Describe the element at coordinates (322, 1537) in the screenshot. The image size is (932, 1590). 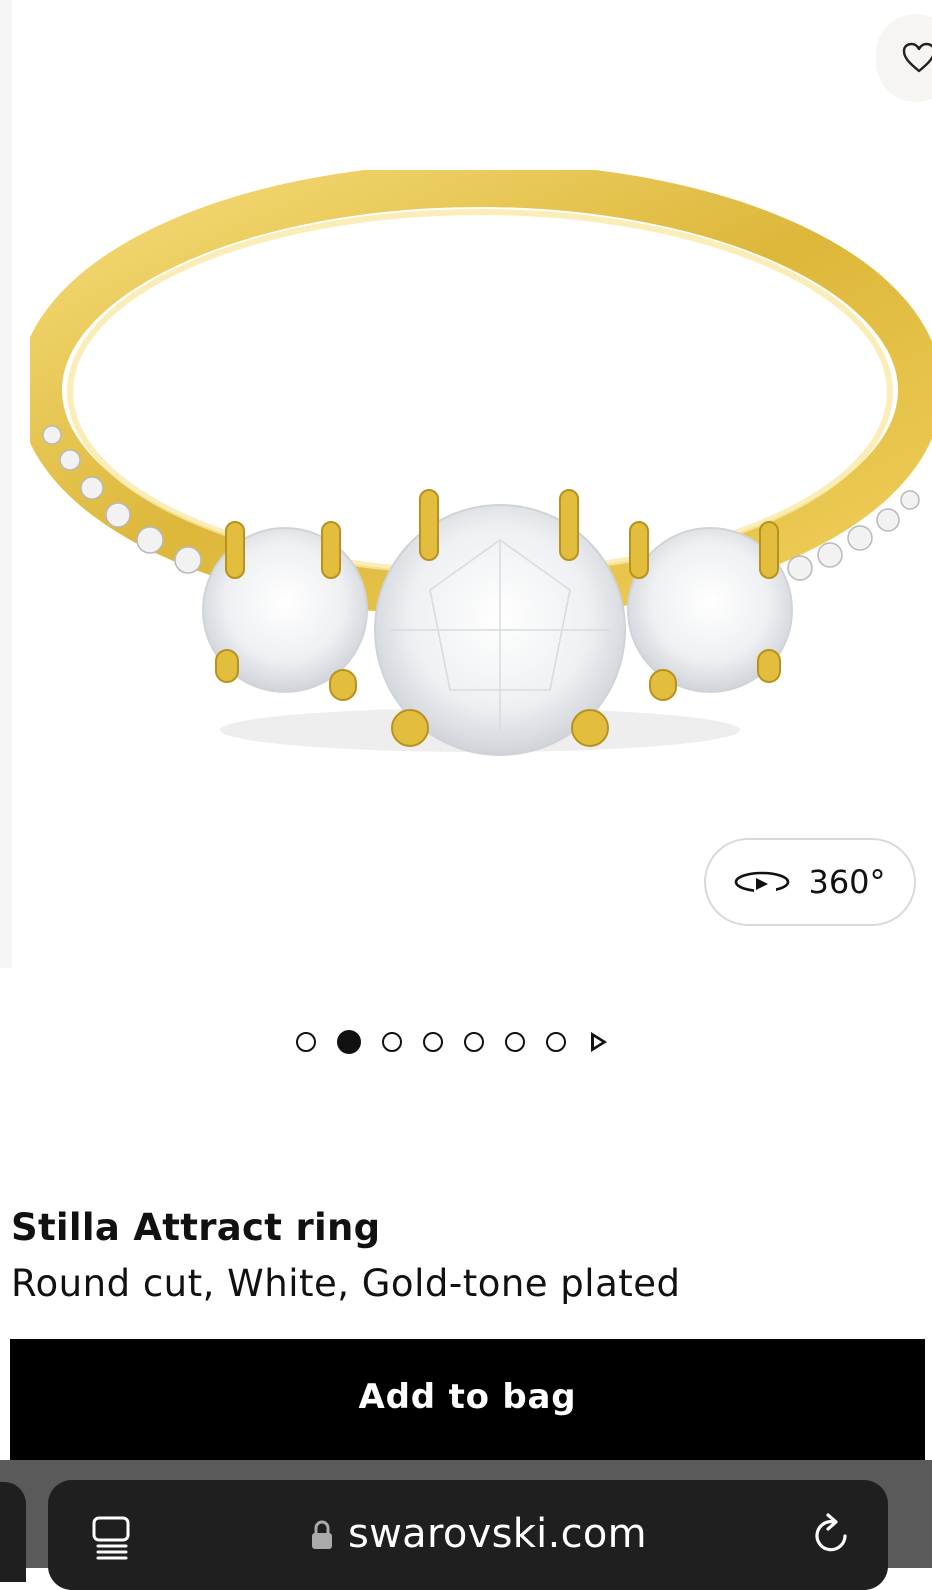
I see `lock-icon` at that location.